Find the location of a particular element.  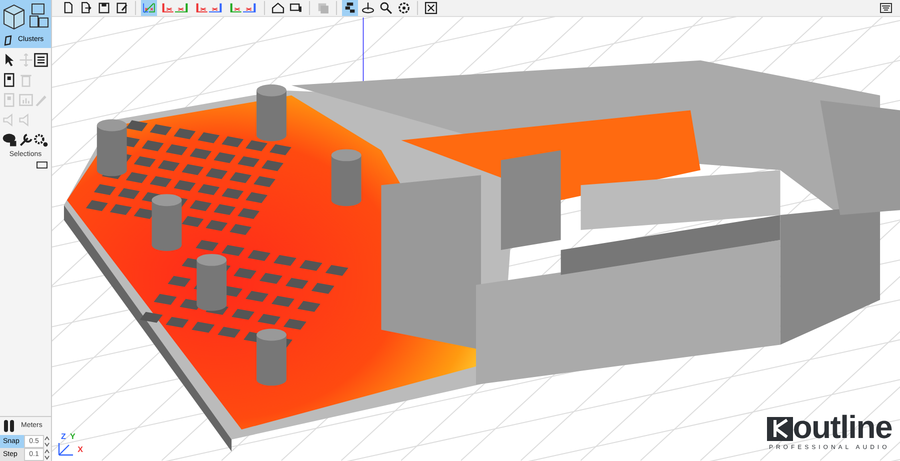

logo-wordmark: outline is located at coordinates (842, 427).